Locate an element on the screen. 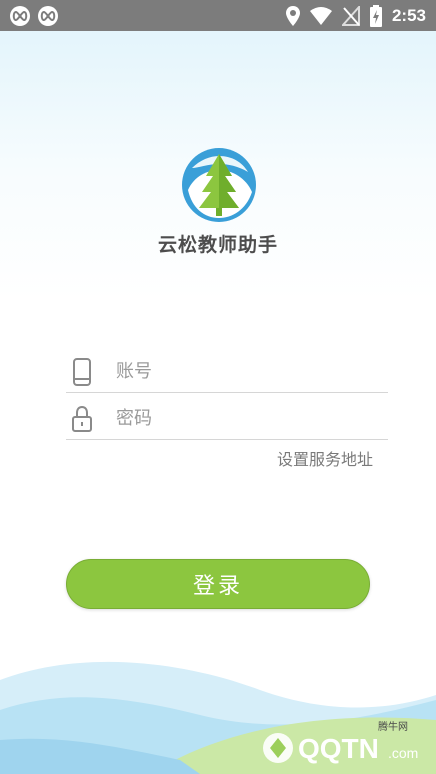 This screenshot has width=436, height=774. phone-icon is located at coordinates (82, 372).